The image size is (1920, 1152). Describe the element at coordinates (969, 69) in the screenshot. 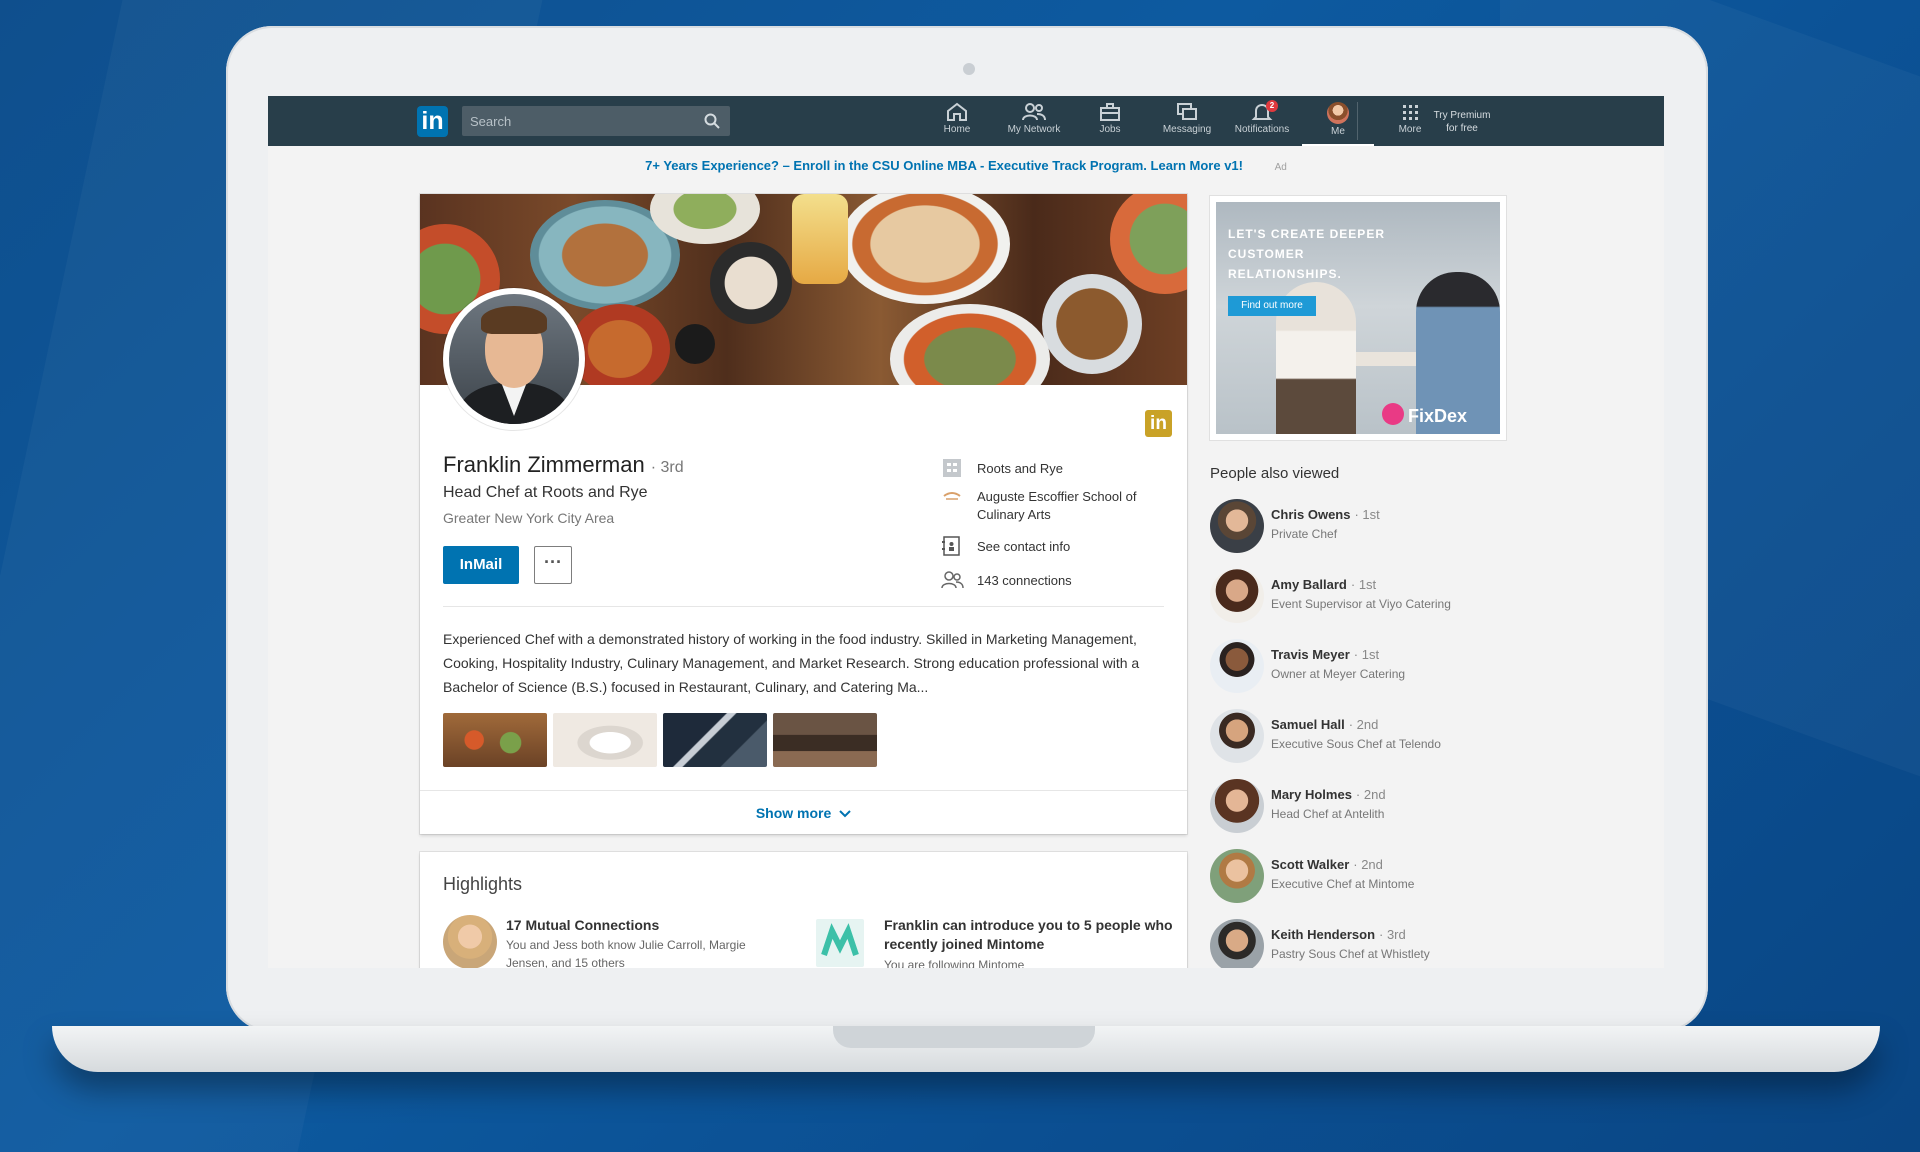

I see `webcam` at that location.